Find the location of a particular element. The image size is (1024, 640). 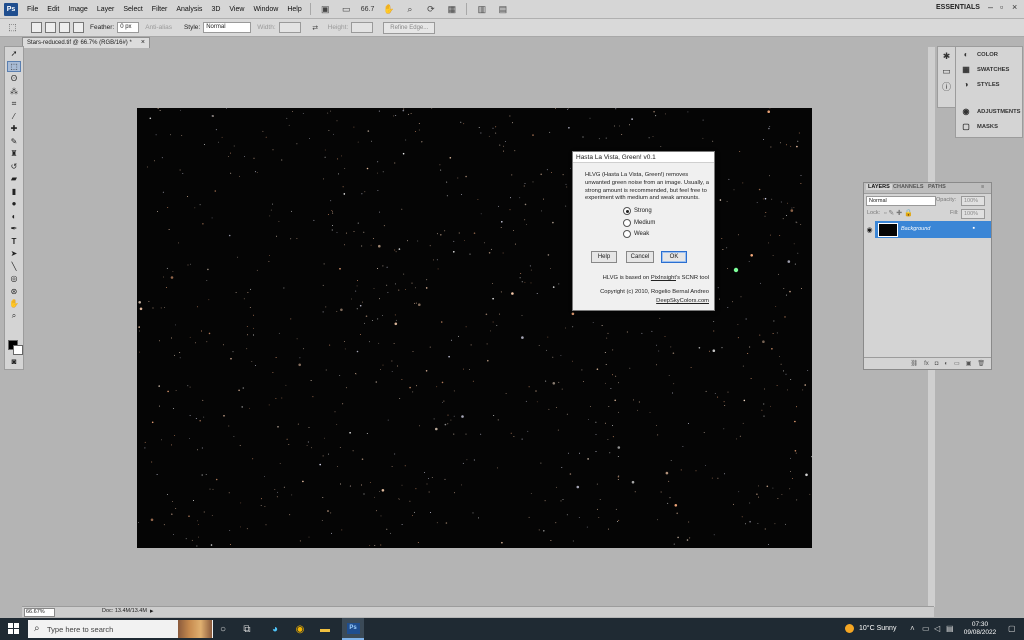

lock-icons: ▫ ✎ ✚ 🔒 is located at coordinates (898, 213).